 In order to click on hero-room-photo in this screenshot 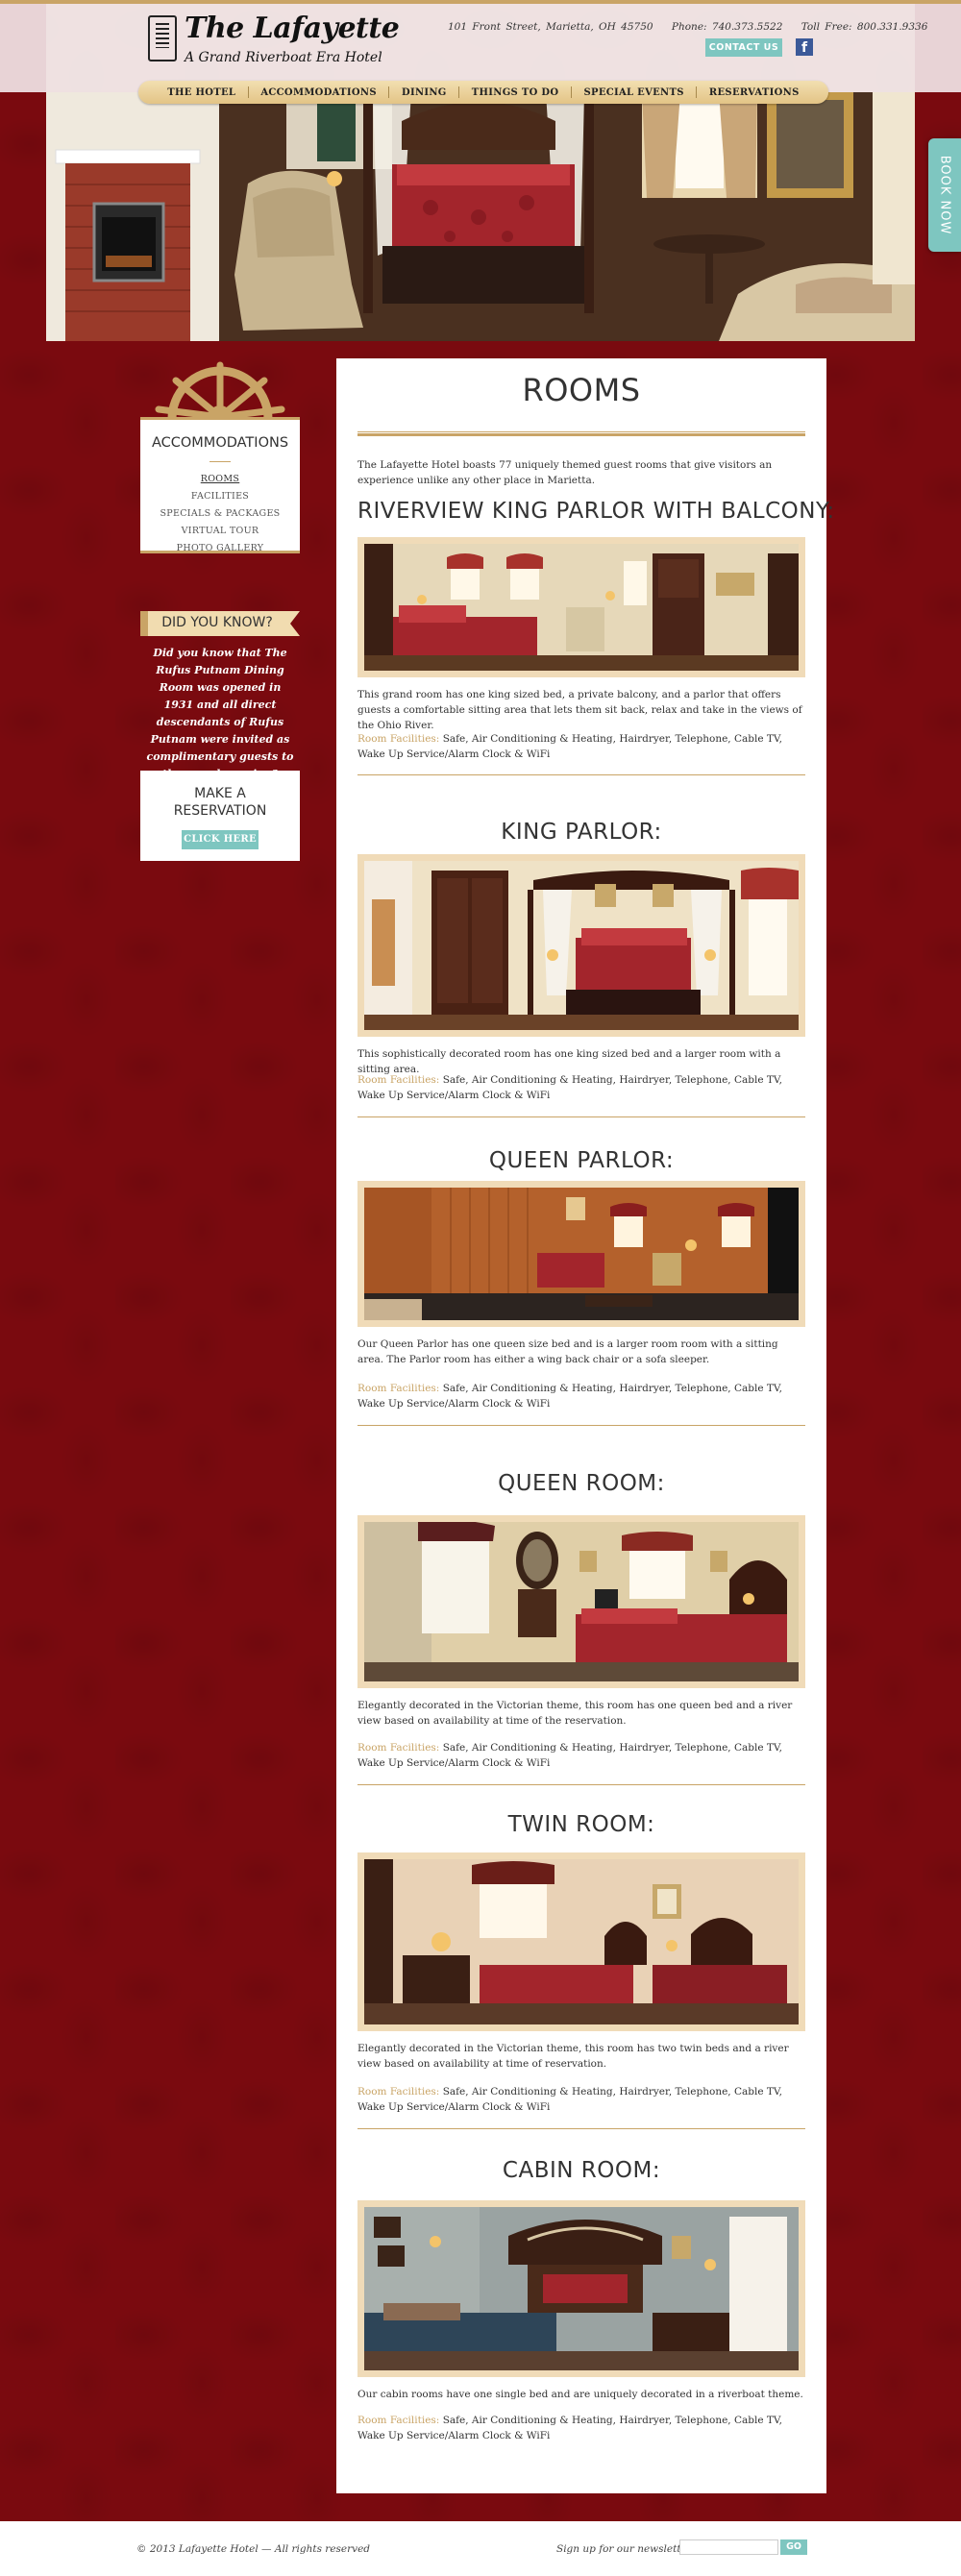, I will do `click(480, 216)`.